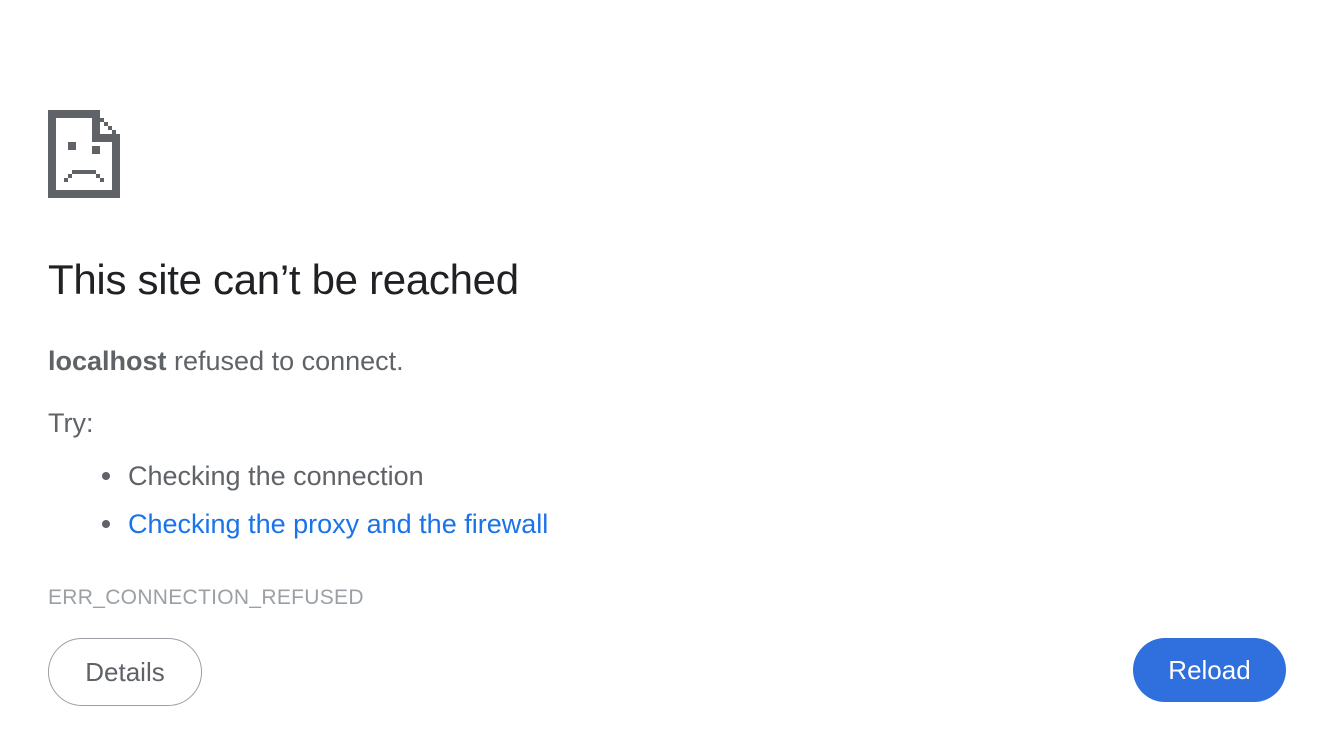 Image resolution: width=1334 pixels, height=750 pixels. What do you see at coordinates (1209, 670) in the screenshot?
I see `reload-button: Reload` at bounding box center [1209, 670].